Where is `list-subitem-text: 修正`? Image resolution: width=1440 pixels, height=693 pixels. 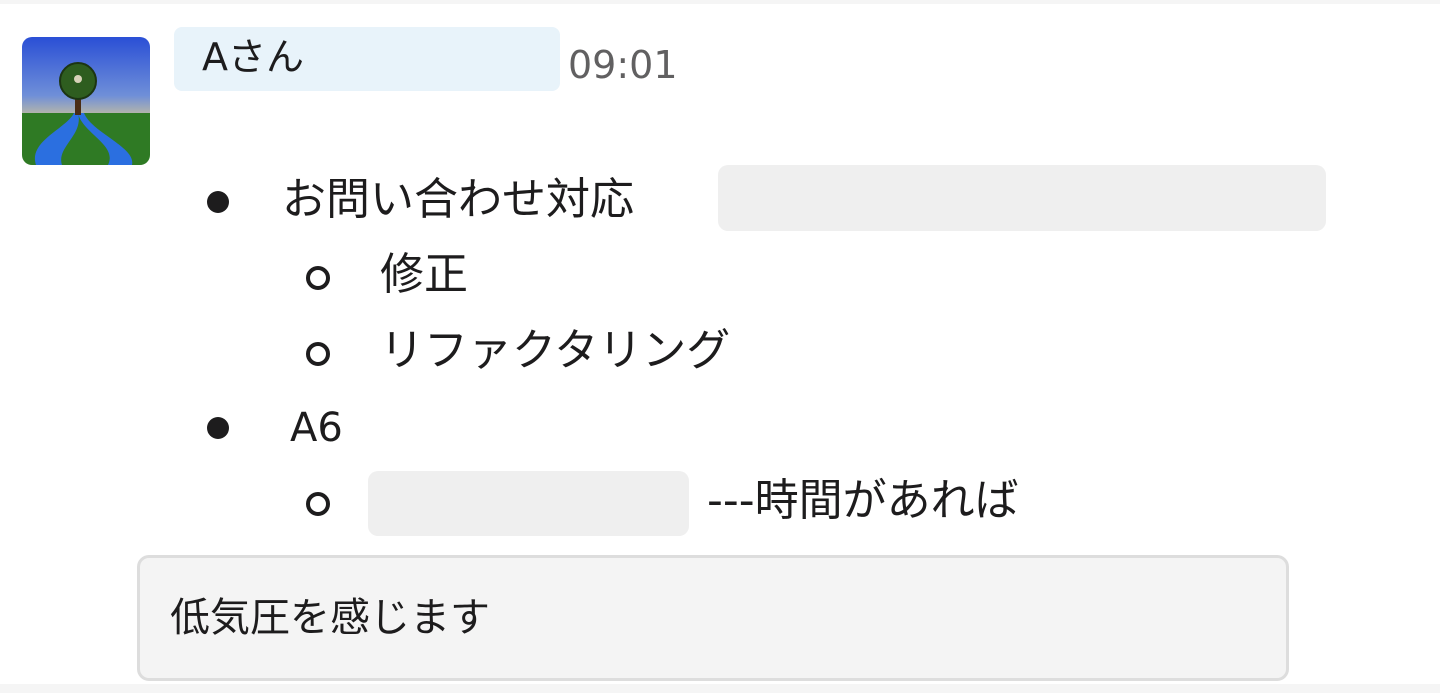 list-subitem-text: 修正 is located at coordinates (424, 274).